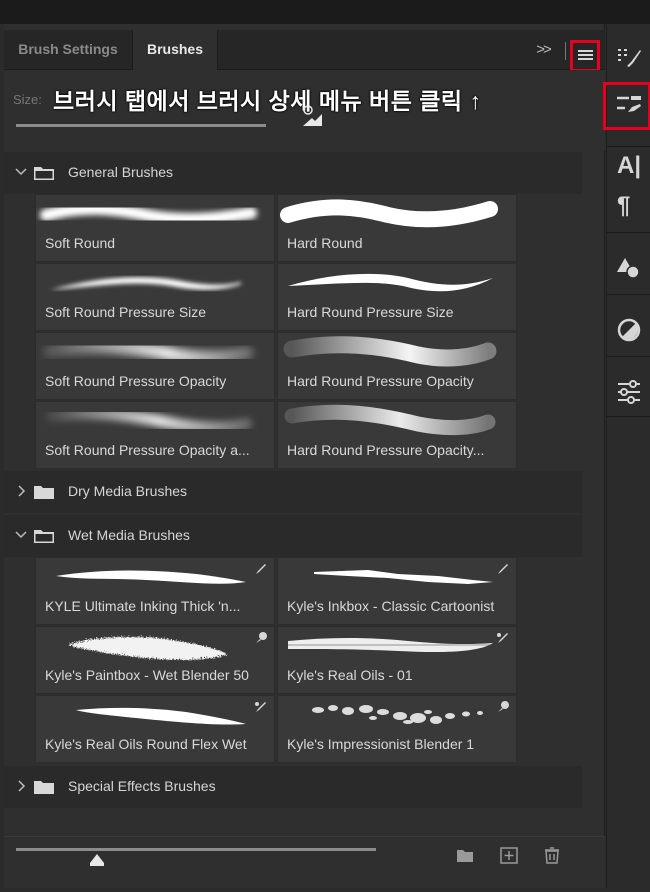  I want to click on right-toolbar: A| ¶, so click(626, 456).